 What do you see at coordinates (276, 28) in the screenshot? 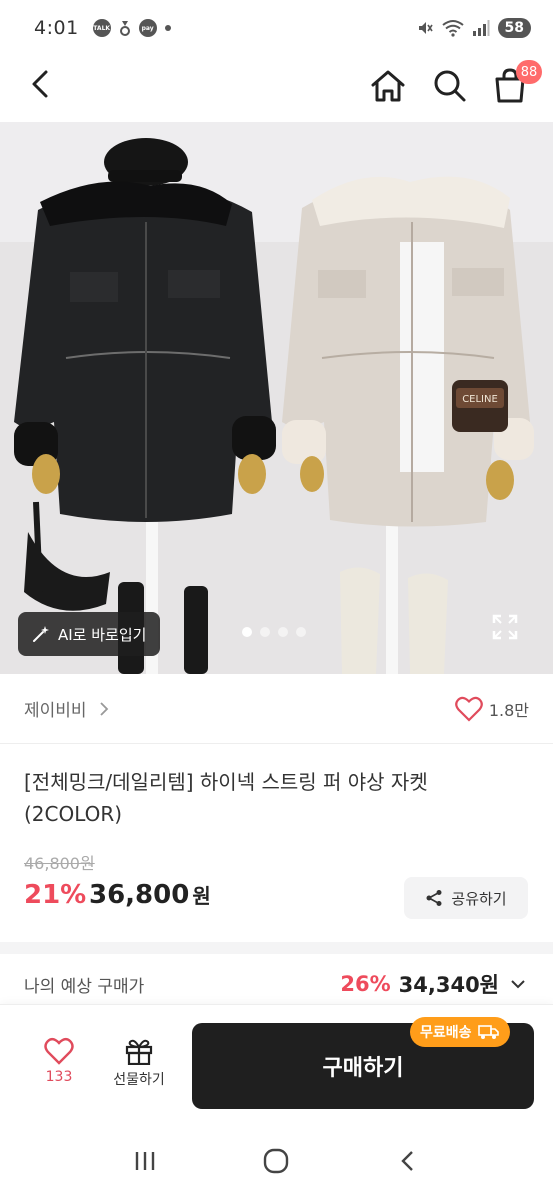
I see `status-bar: 4:01 TALK pay 58` at bounding box center [276, 28].